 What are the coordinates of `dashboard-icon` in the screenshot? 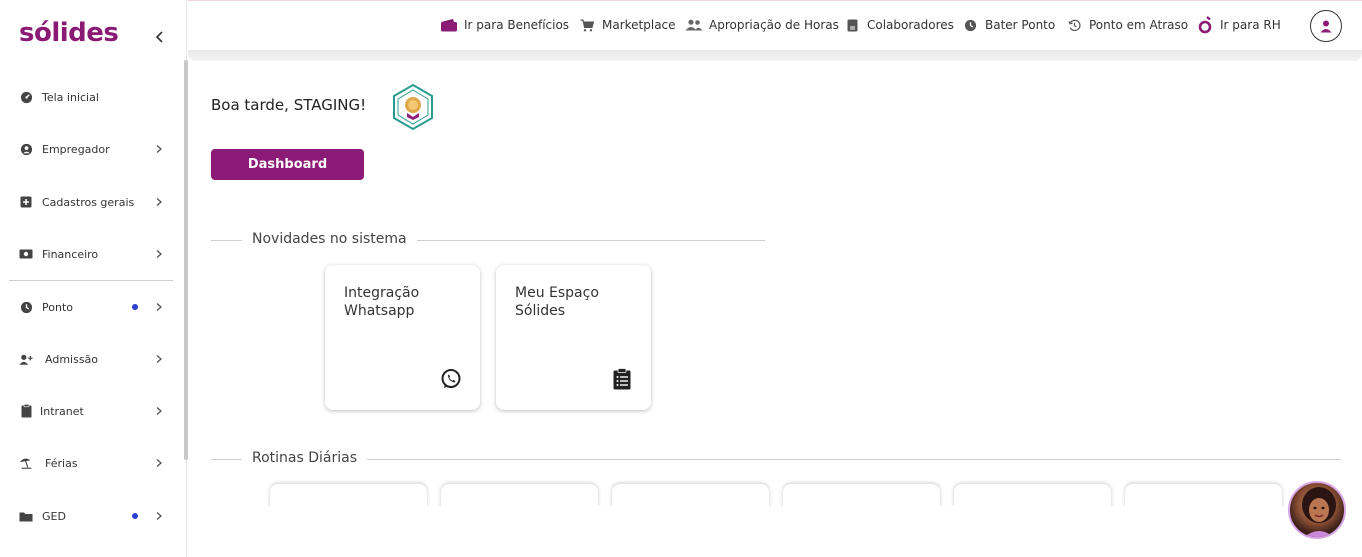 It's located at (26, 97).